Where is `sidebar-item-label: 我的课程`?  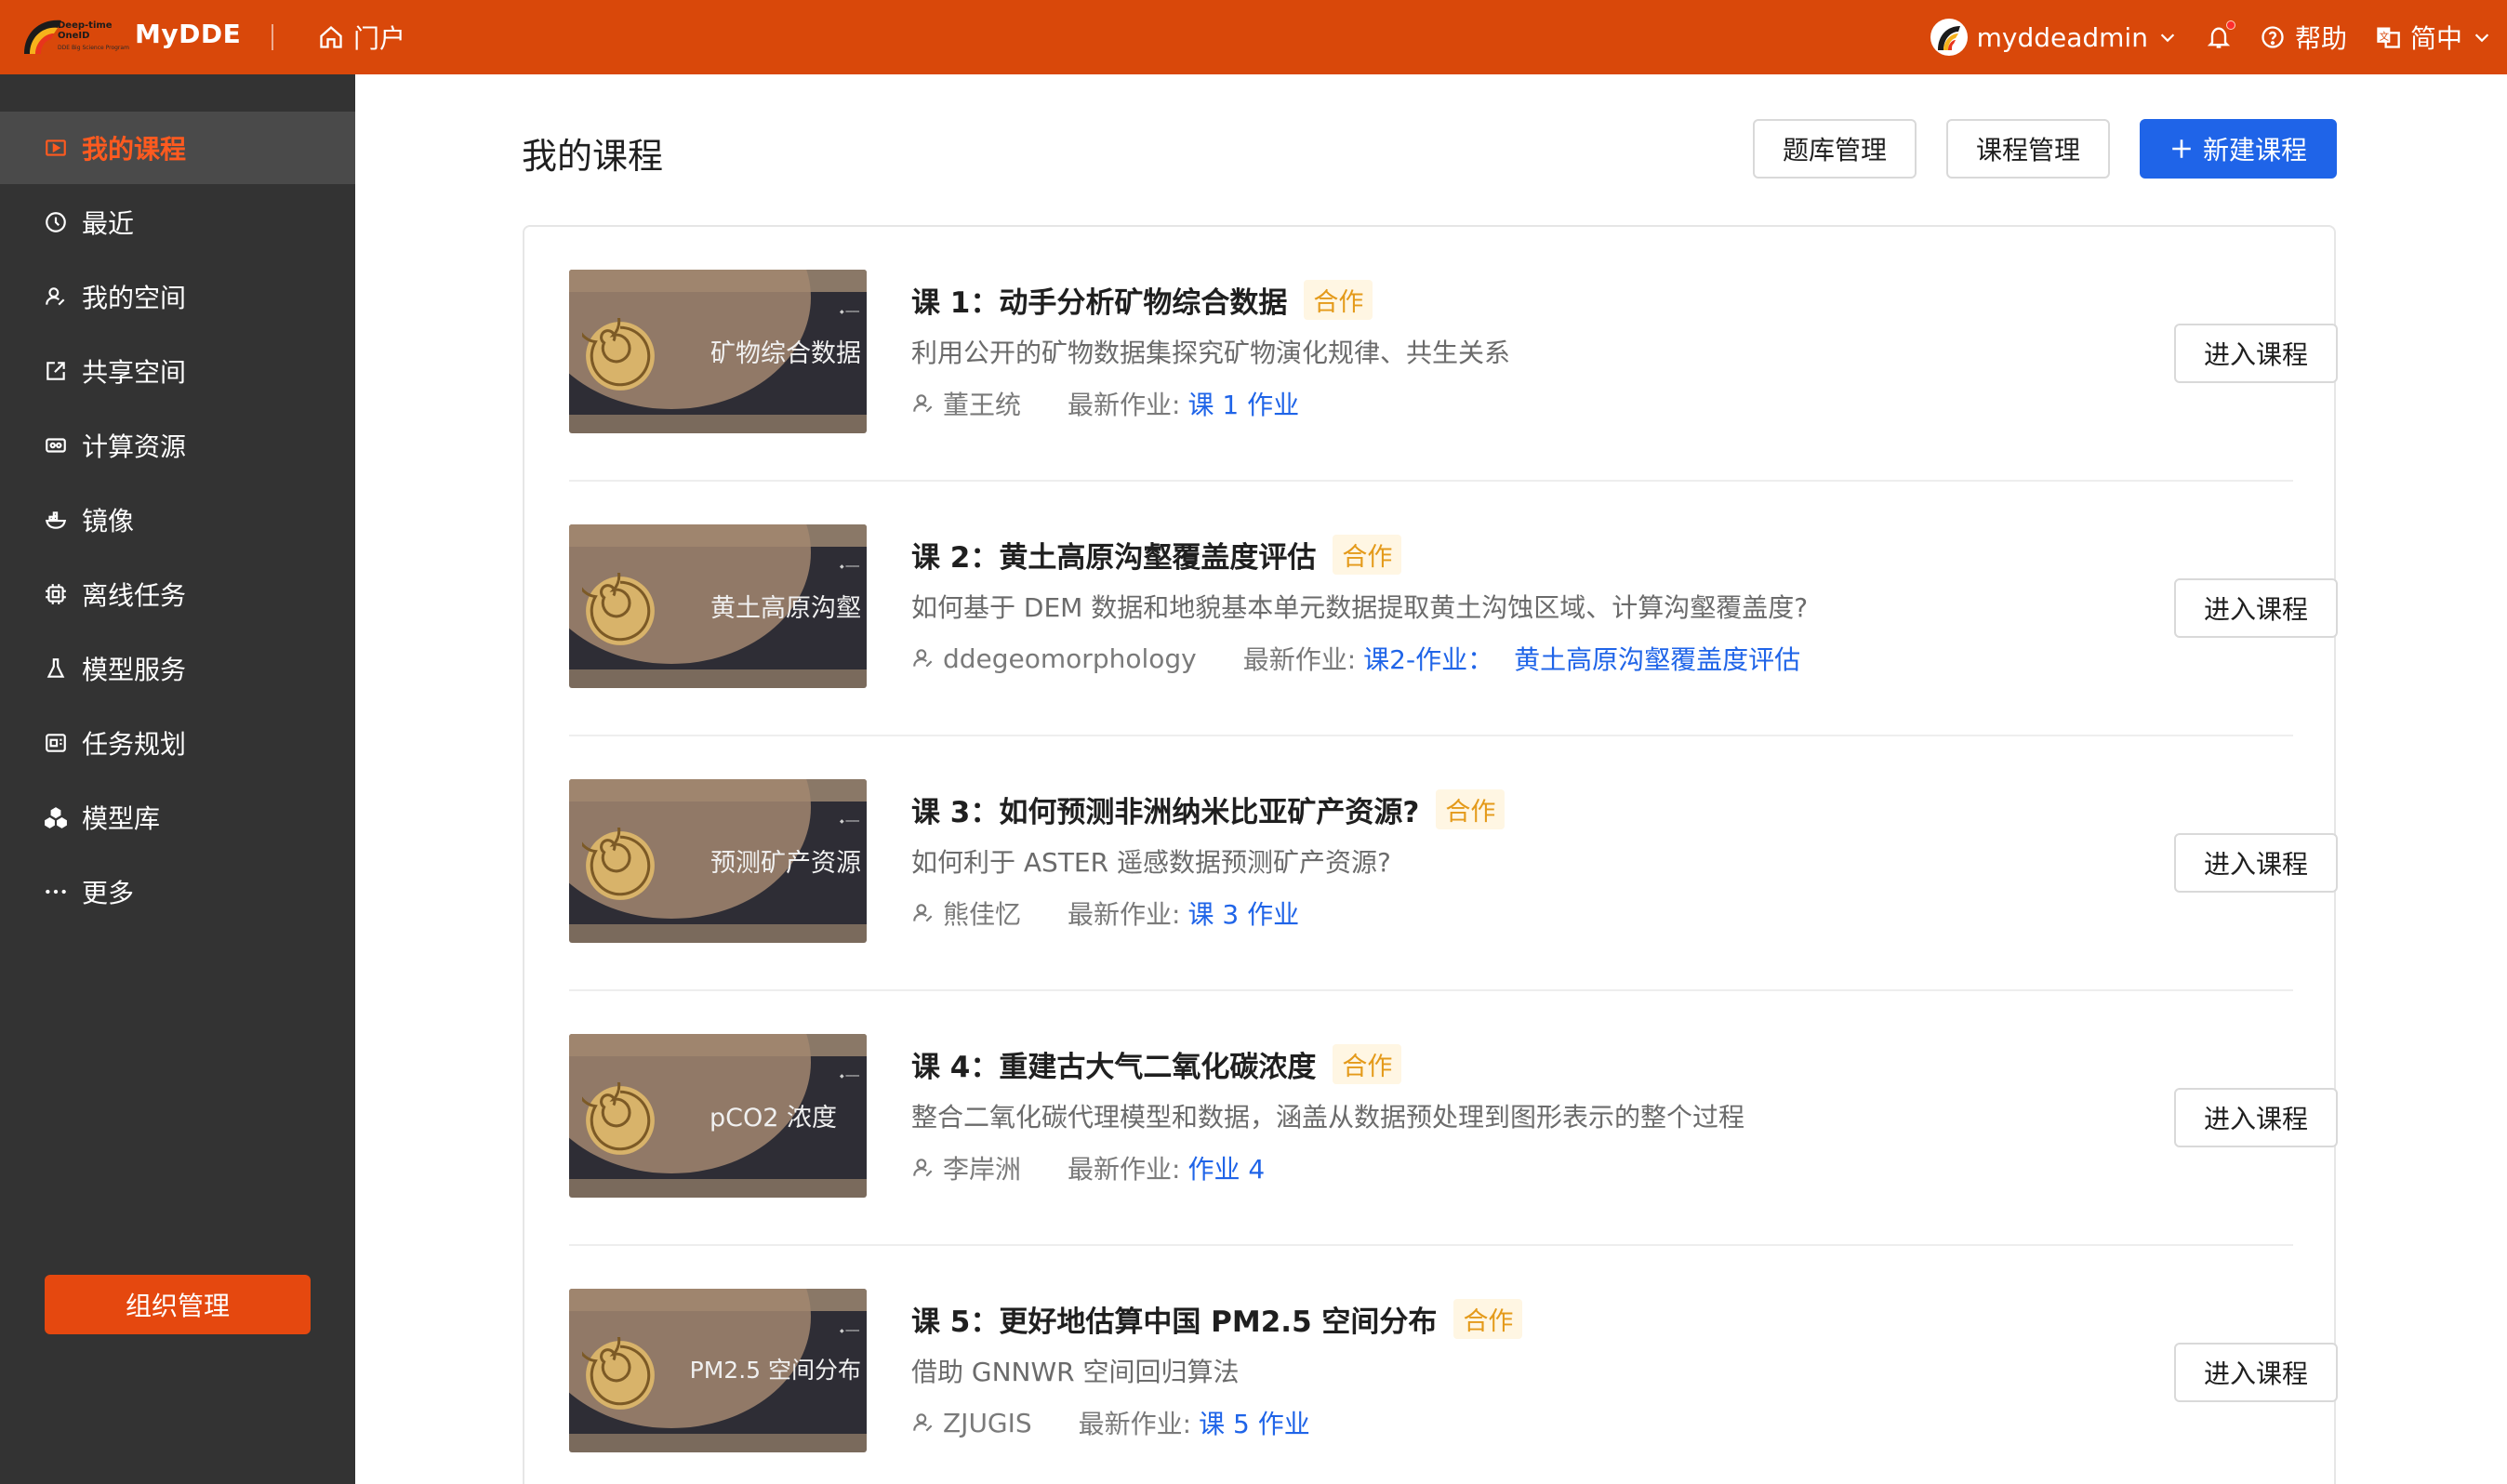
sidebar-item-label: 我的课程 is located at coordinates (134, 149).